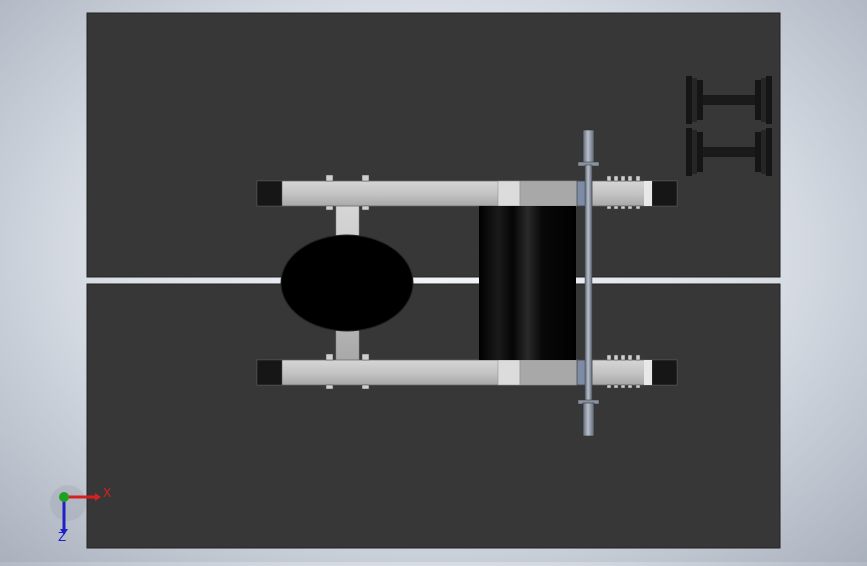 This screenshot has height=566, width=867. I want to click on frame-rail-lower, so click(467, 372).